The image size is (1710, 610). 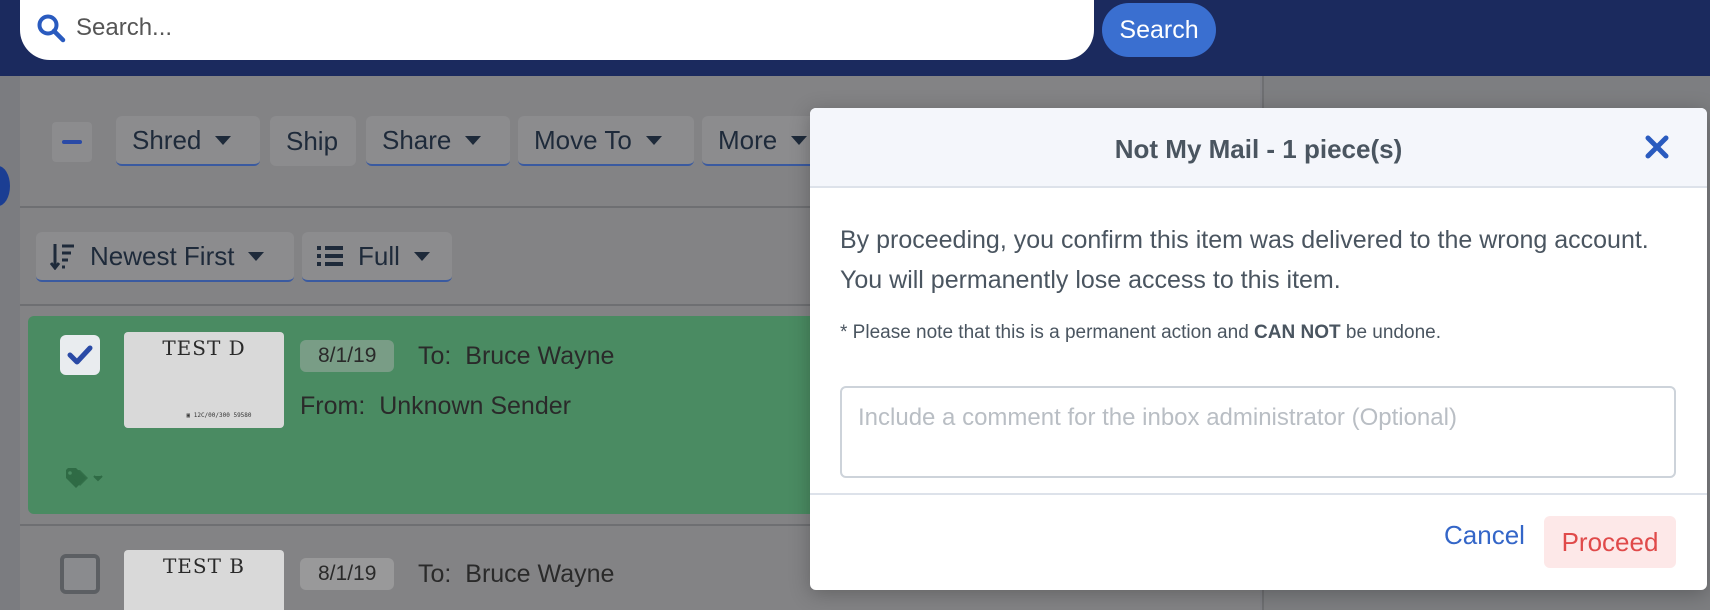 I want to click on move-to-button: Move To, so click(x=606, y=141).